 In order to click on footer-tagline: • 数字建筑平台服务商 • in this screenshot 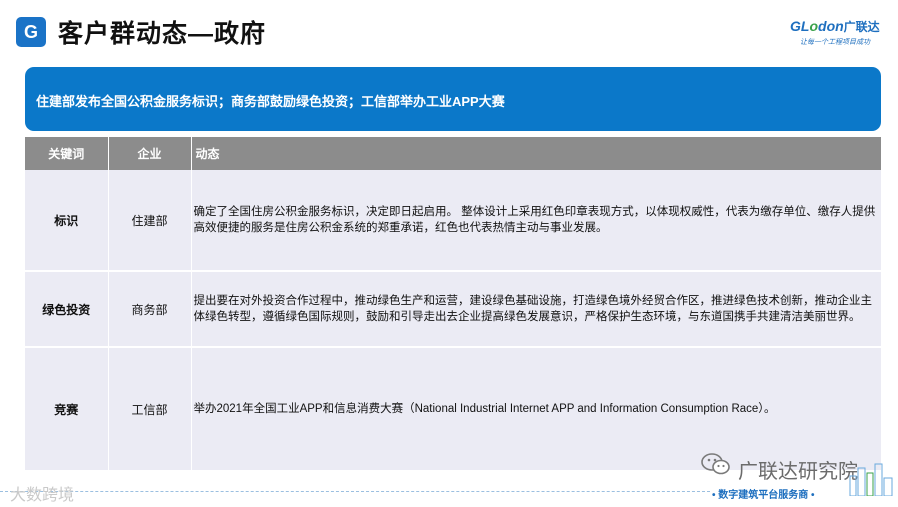, I will do `click(763, 495)`.